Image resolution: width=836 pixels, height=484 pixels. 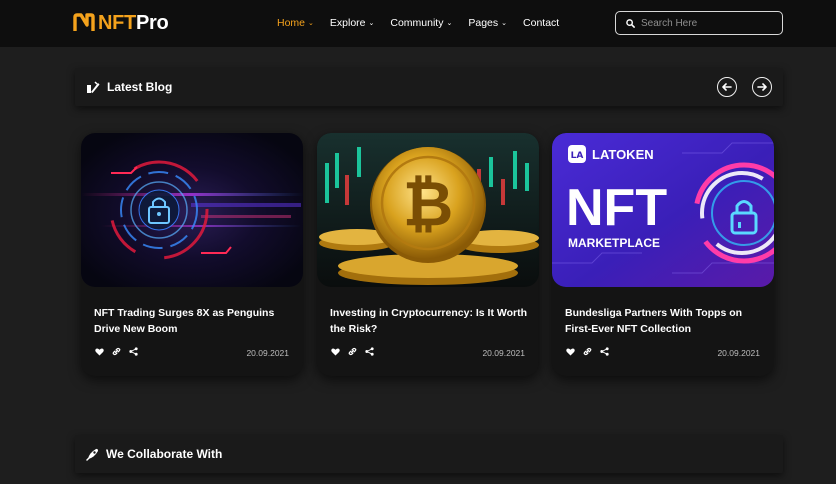 I want to click on brand-logo: NFTPro, so click(x=121, y=23).